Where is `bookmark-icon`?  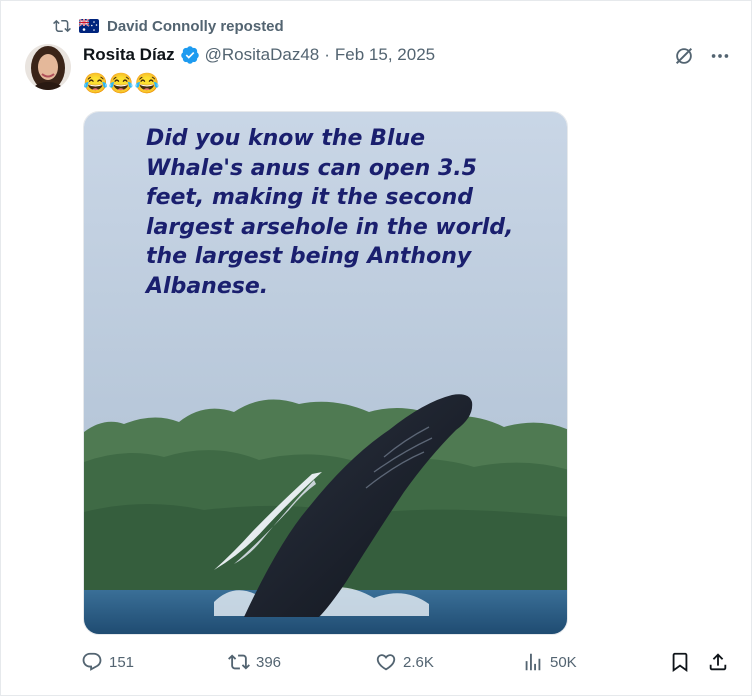
bookmark-icon is located at coordinates (680, 662).